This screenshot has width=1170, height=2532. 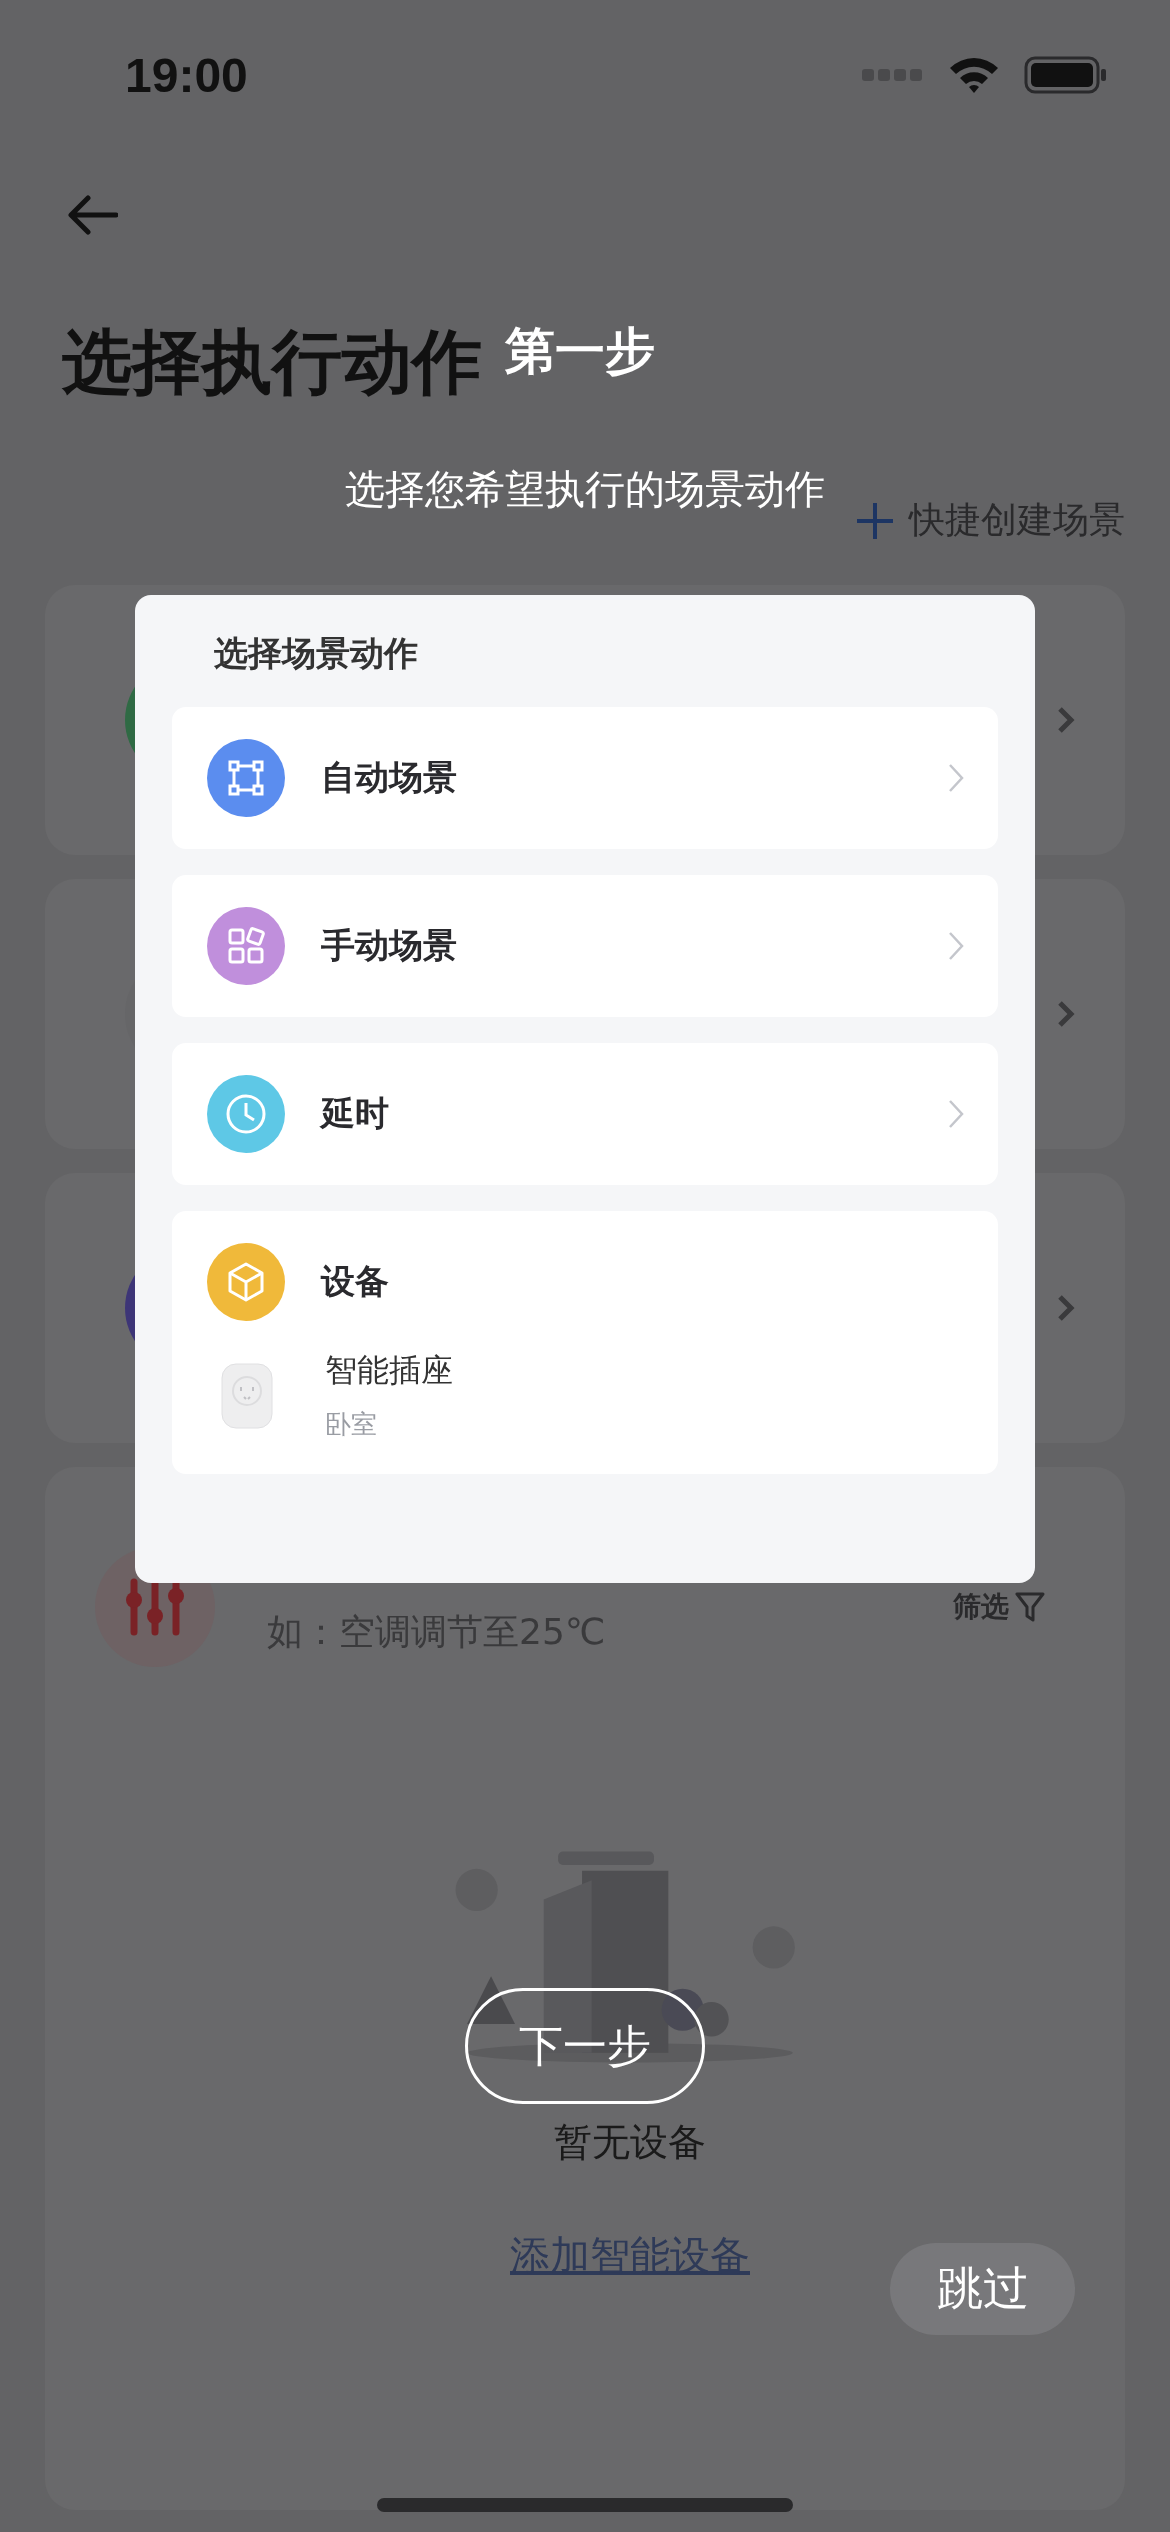 What do you see at coordinates (982, 2289) in the screenshot?
I see `skip-button: 跳过` at bounding box center [982, 2289].